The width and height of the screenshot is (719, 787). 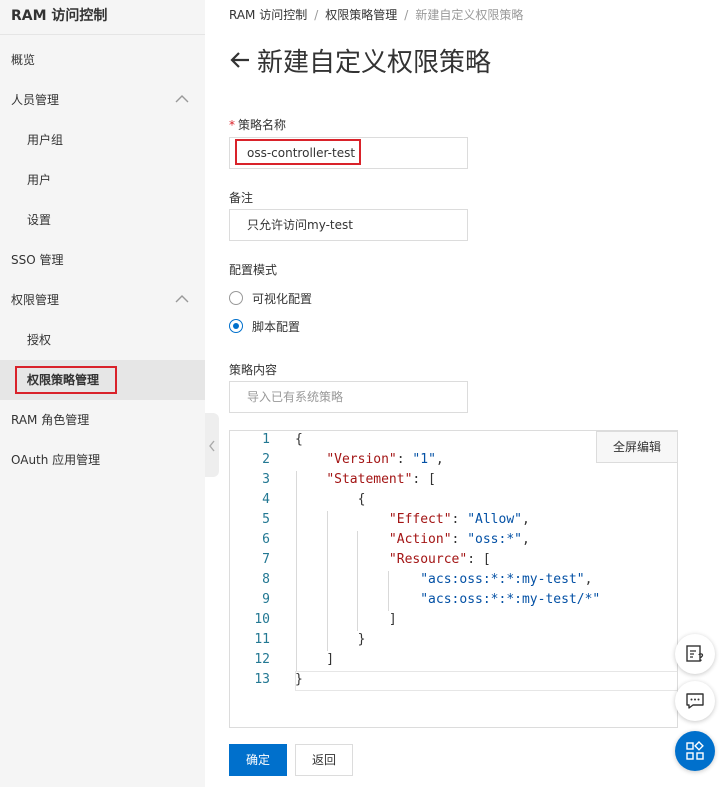 What do you see at coordinates (486, 681) in the screenshot?
I see `current-line-highlight` at bounding box center [486, 681].